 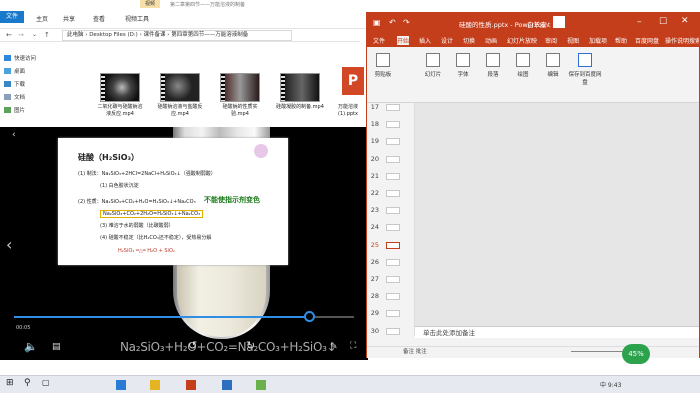 I want to click on nav-desktop: 桌面, so click(x=19, y=71).